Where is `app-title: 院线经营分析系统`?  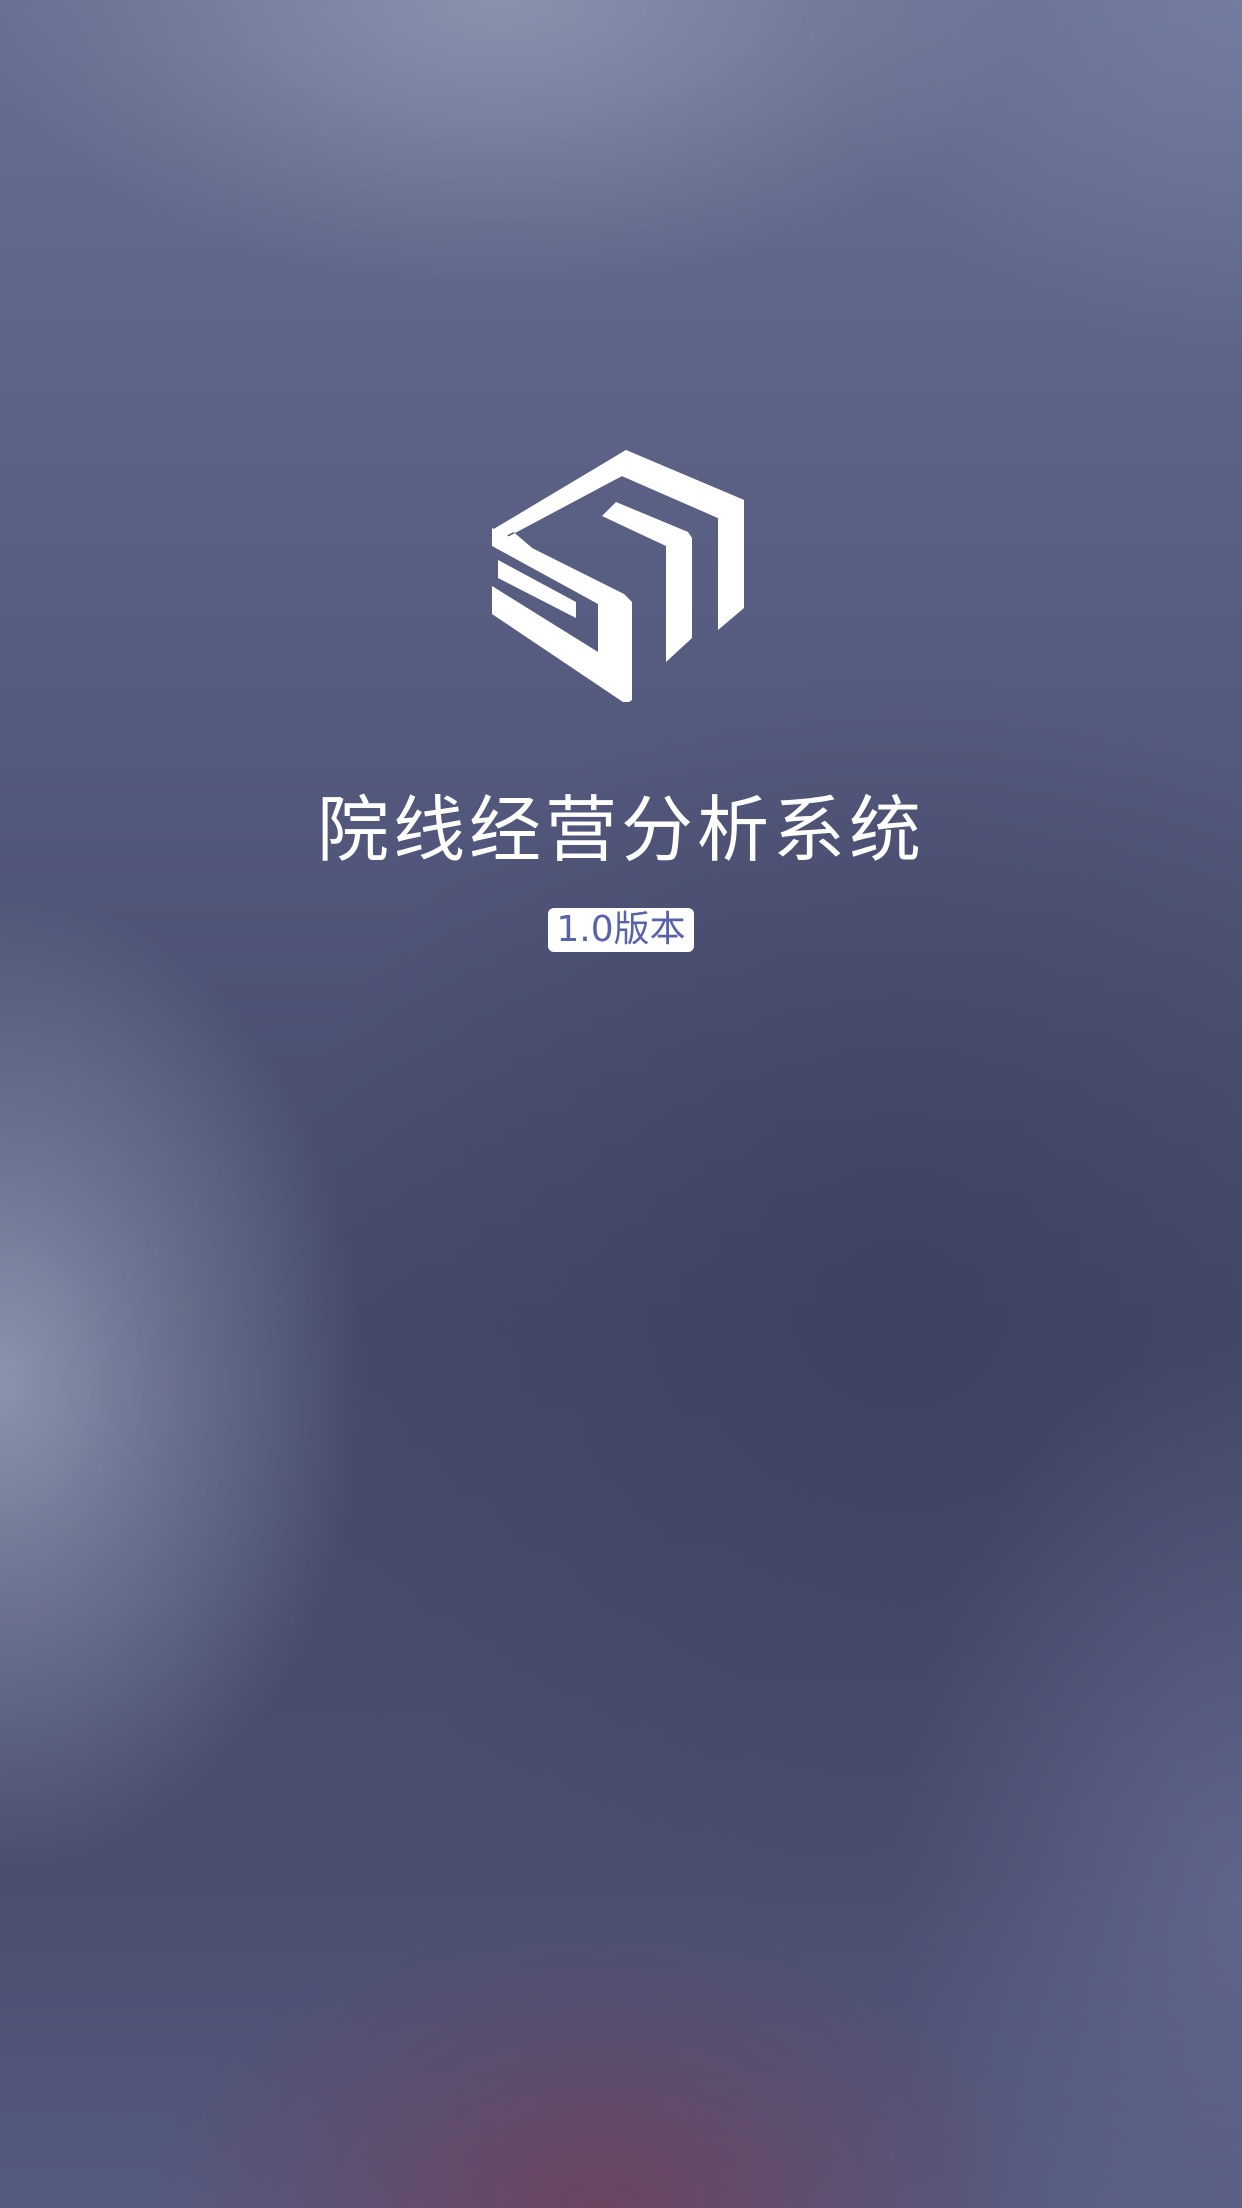
app-title: 院线经营分析系统 is located at coordinates (620, 830).